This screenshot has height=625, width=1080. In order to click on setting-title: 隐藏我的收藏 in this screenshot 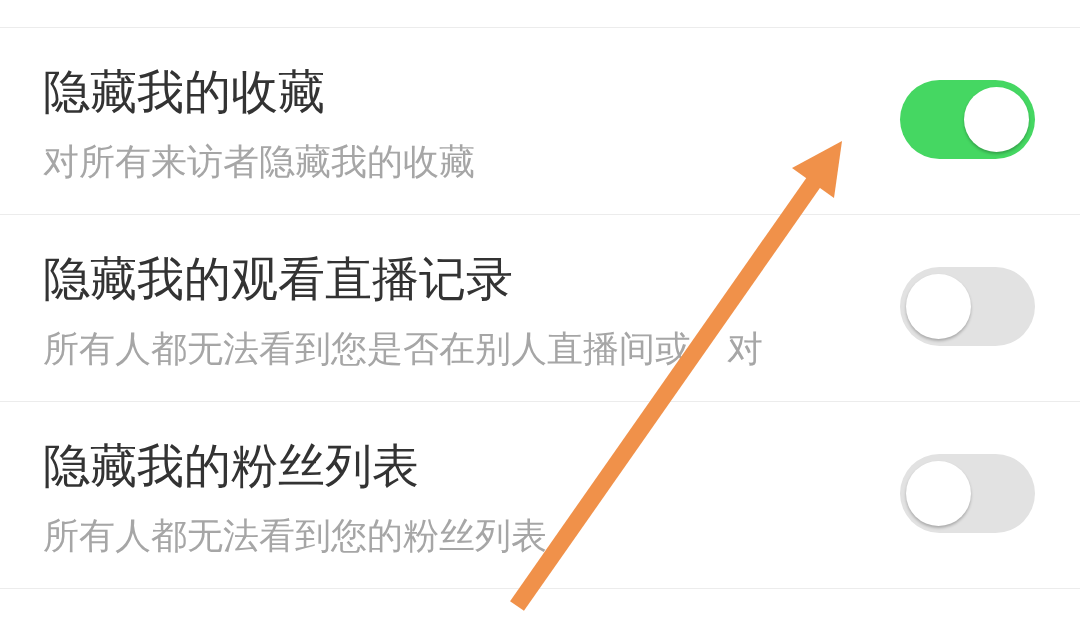, I will do `click(184, 92)`.